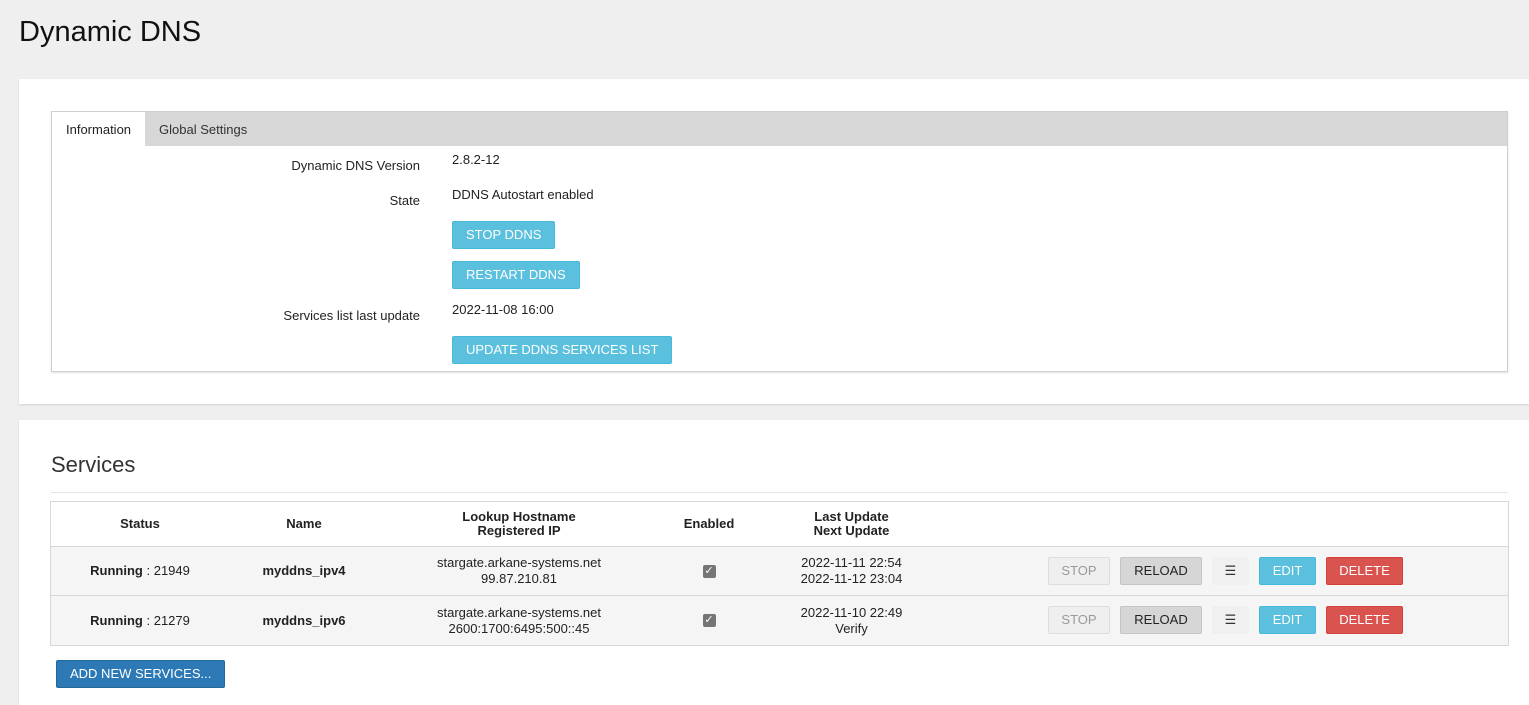  I want to click on ip-text: 2600:1700:6495:500::45, so click(519, 628).